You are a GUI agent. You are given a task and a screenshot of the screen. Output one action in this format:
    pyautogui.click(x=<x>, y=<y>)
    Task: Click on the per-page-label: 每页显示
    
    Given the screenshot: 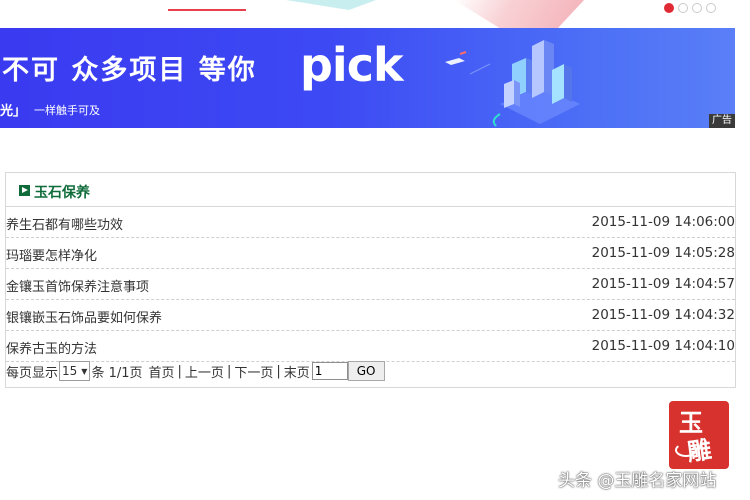 What is the action you would take?
    pyautogui.click(x=32, y=373)
    